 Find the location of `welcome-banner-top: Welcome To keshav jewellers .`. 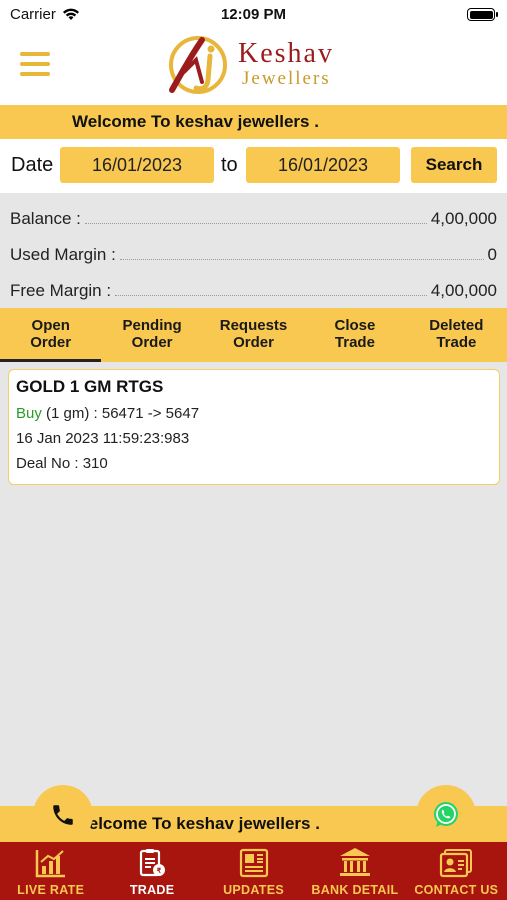

welcome-banner-top: Welcome To keshav jewellers . is located at coordinates (253, 122).